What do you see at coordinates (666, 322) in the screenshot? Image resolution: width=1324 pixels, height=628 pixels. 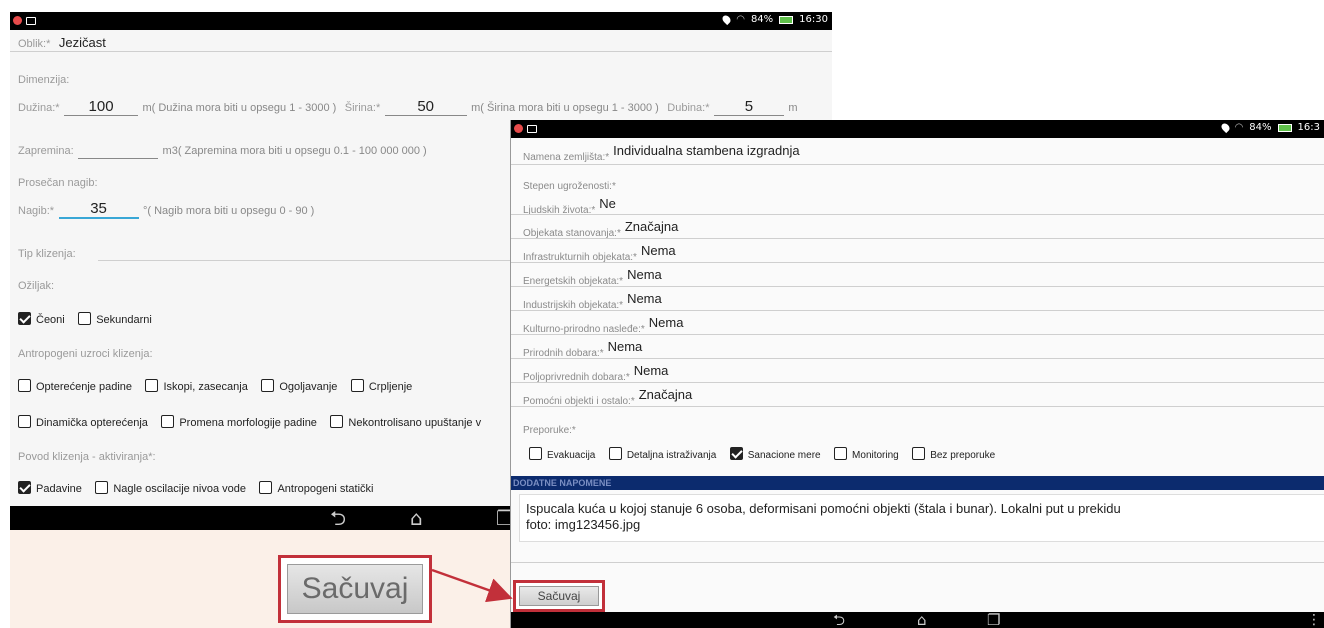 I see `kulturno-prirodno-value: Nema` at bounding box center [666, 322].